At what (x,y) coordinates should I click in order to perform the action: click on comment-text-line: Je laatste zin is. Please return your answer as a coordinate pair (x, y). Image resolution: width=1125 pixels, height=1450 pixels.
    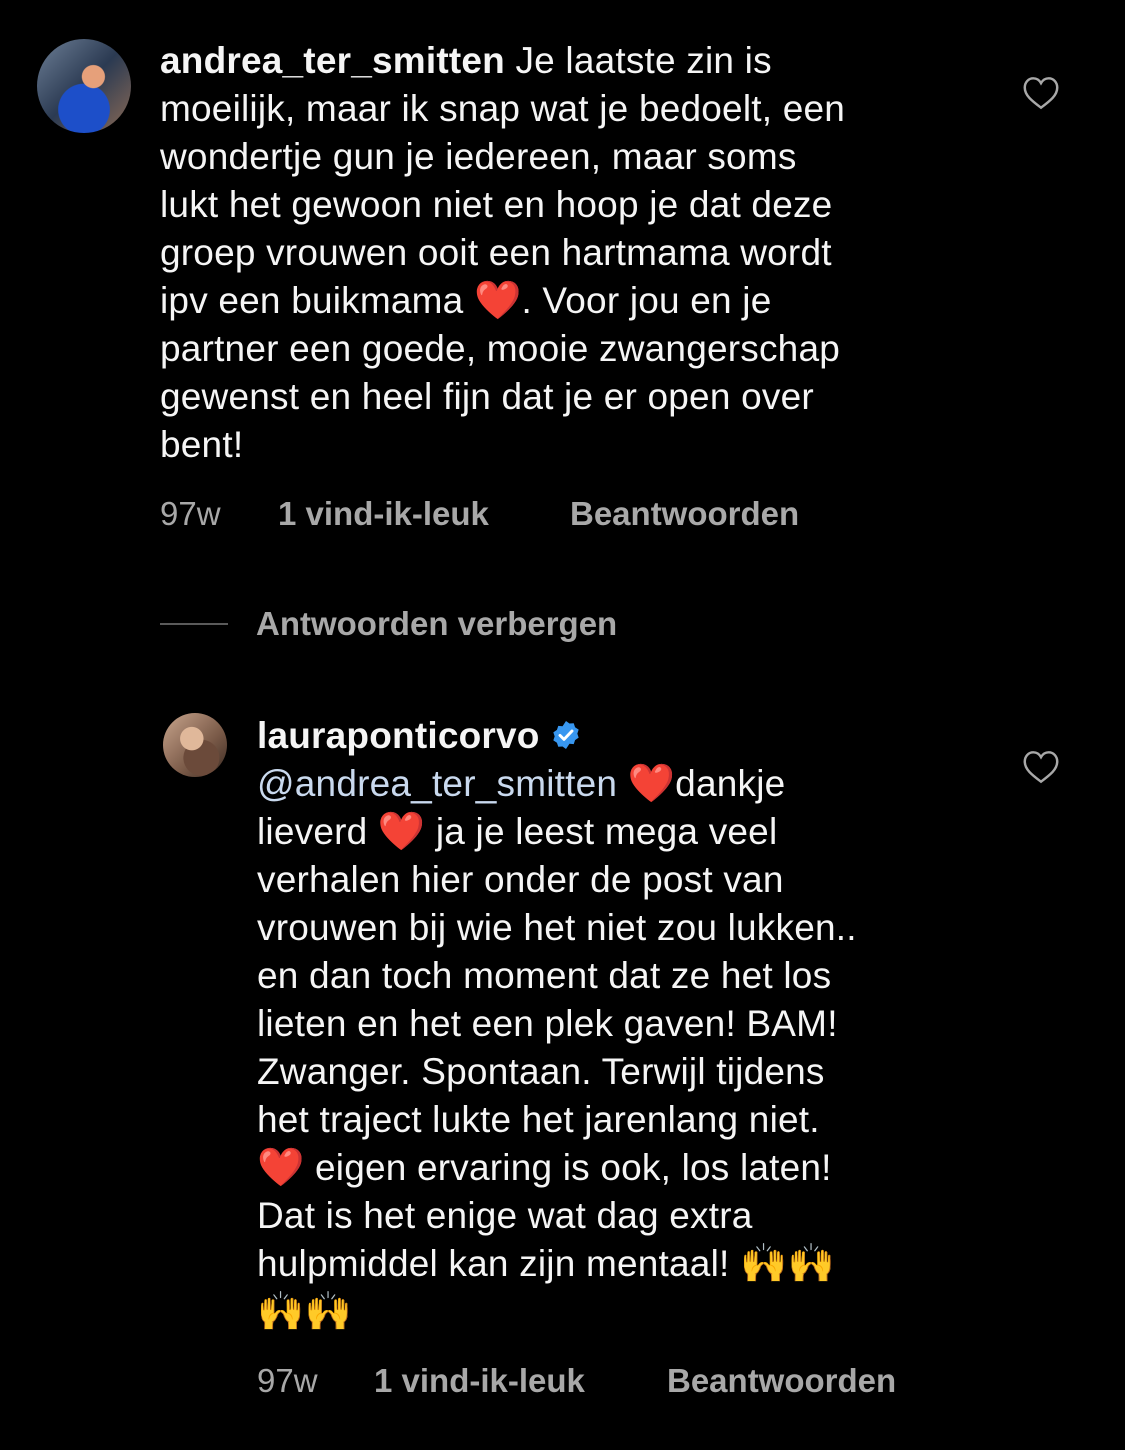
    Looking at the image, I should click on (638, 60).